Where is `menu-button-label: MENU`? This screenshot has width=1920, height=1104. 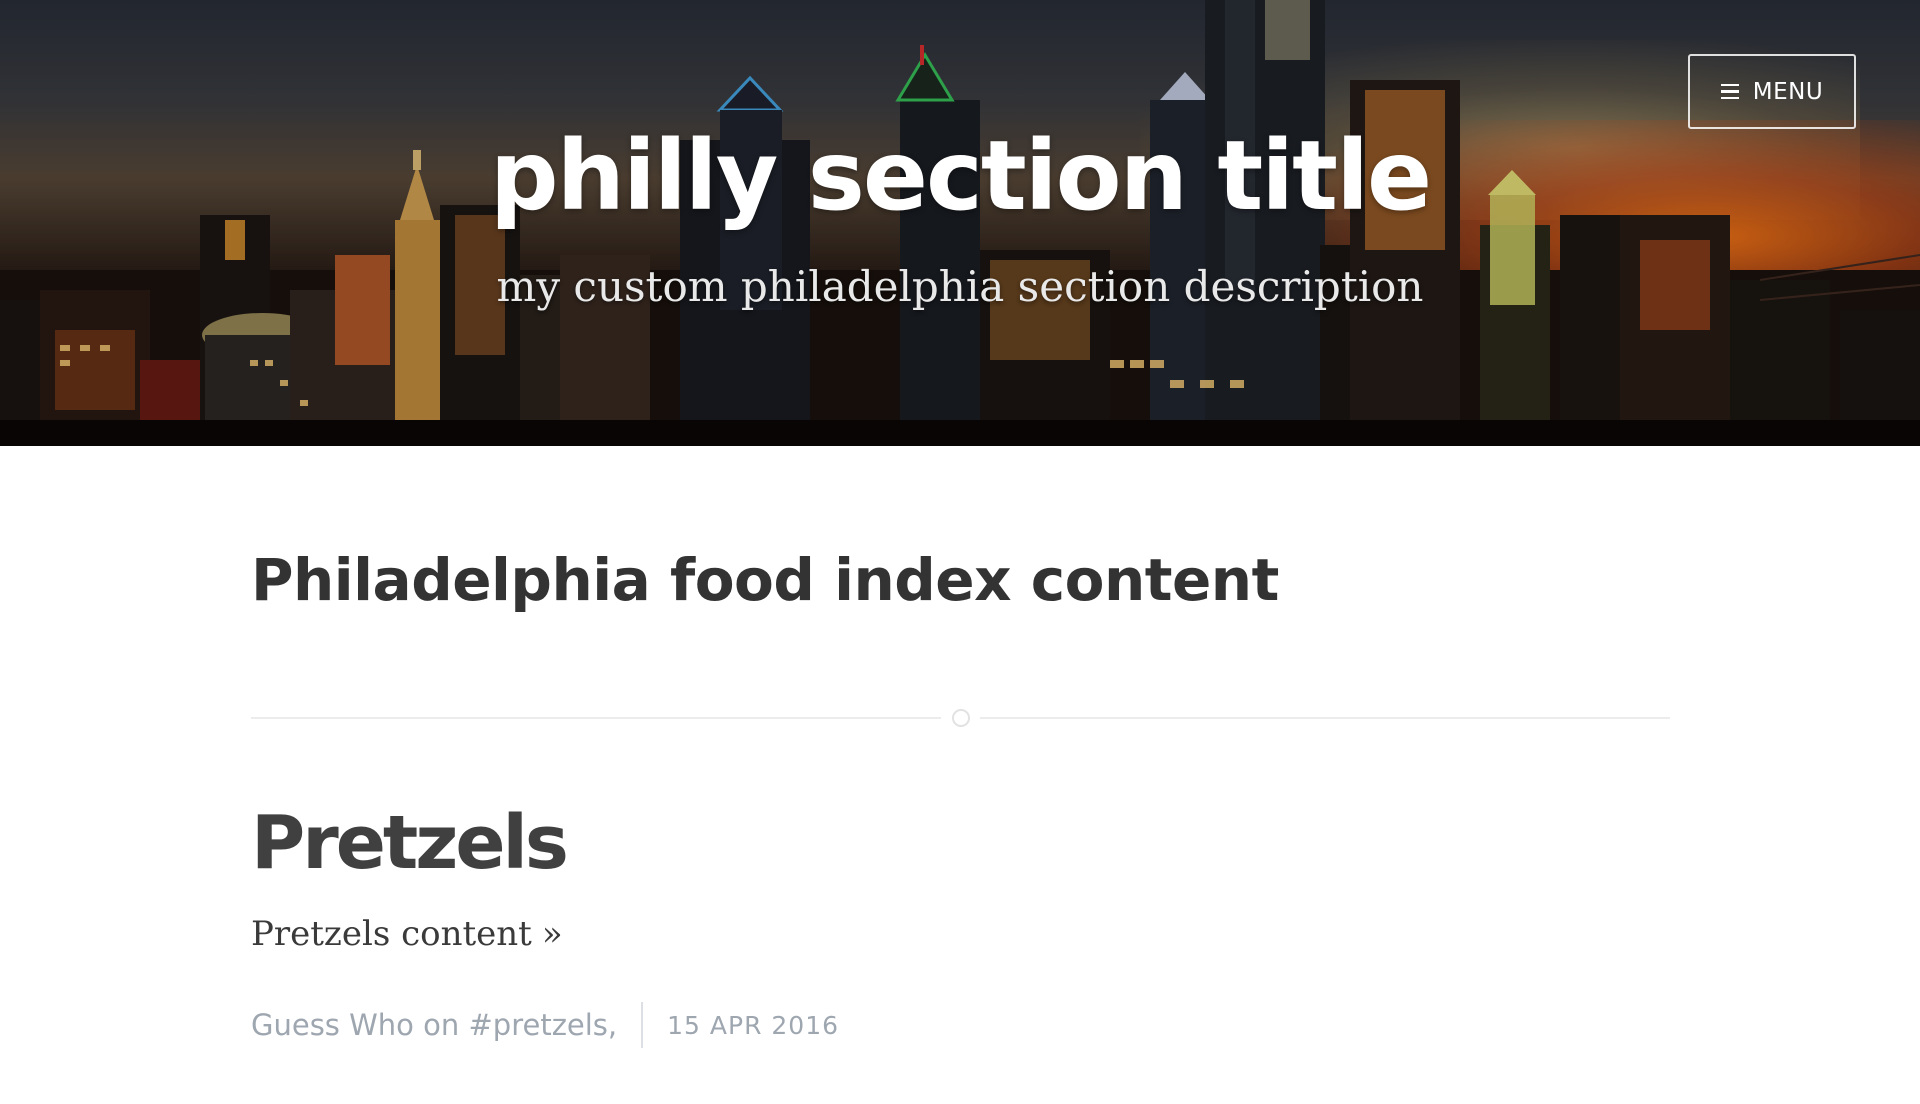
menu-button-label: MENU is located at coordinates (1788, 91).